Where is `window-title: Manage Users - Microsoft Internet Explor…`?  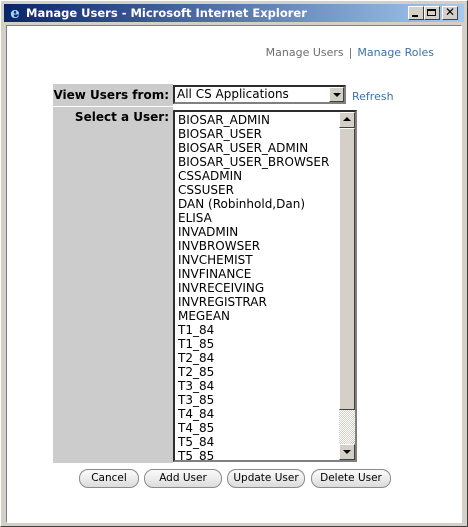 window-title: Manage Users - Microsoft Internet Explor… is located at coordinates (166, 13).